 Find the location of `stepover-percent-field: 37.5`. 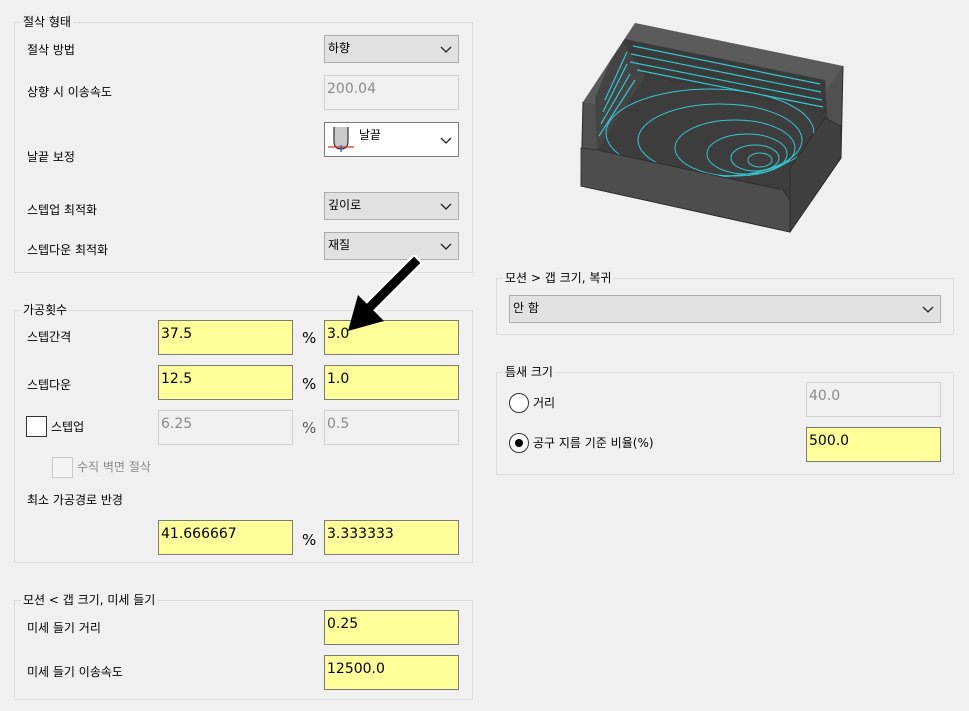

stepover-percent-field: 37.5 is located at coordinates (225, 337).